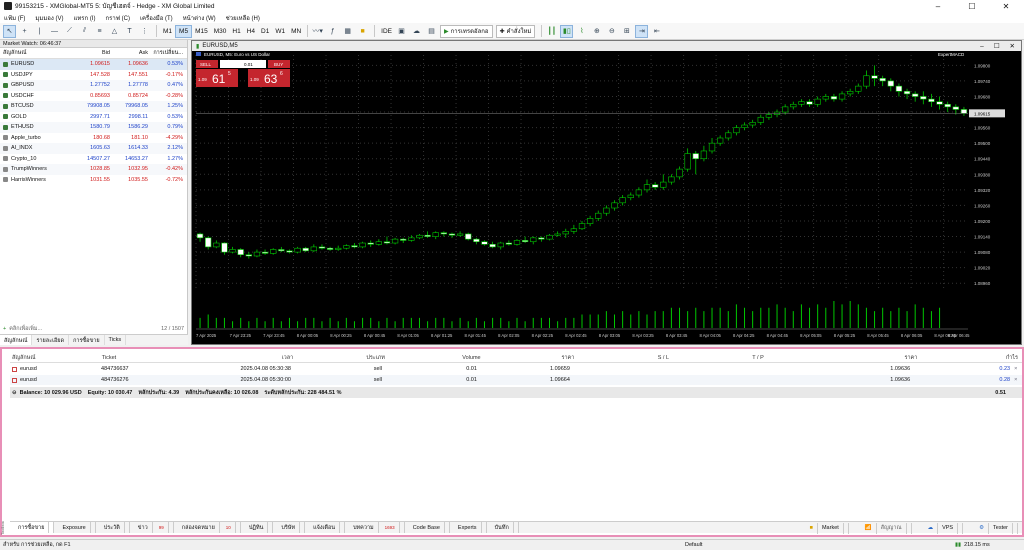 The width and height of the screenshot is (1024, 550). What do you see at coordinates (325, 527) in the screenshot?
I see `toolbox-tab: แจ้งเตือน` at bounding box center [325, 527].